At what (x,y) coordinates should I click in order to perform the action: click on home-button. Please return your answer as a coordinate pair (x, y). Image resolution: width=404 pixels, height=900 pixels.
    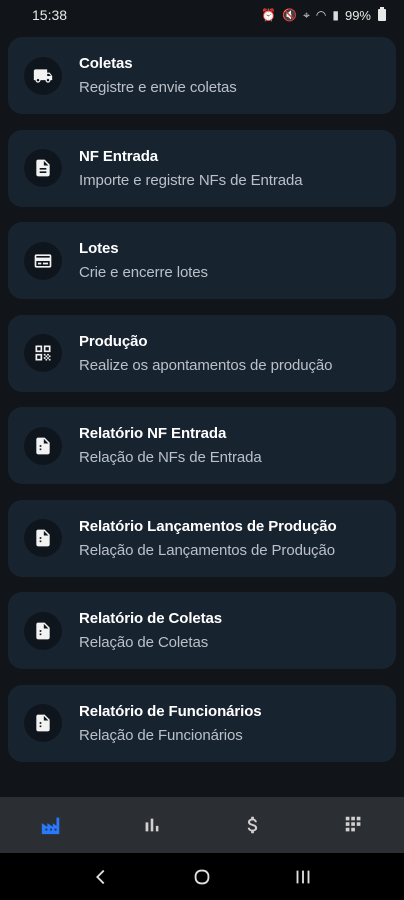
    Looking at the image, I should click on (202, 877).